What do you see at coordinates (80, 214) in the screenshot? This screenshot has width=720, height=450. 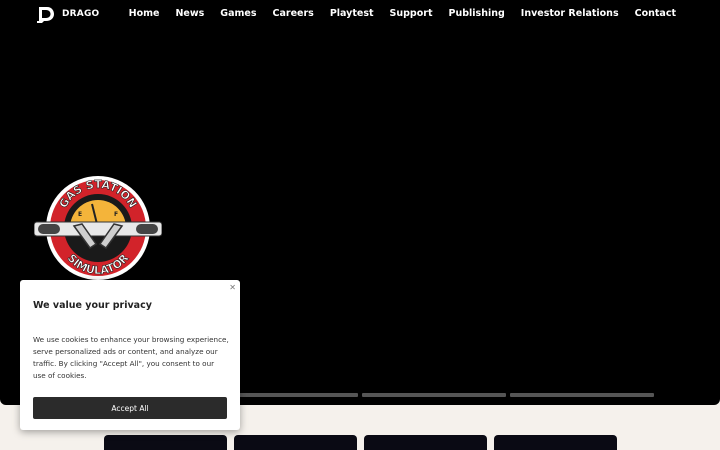 I see `svg-text: E` at bounding box center [80, 214].